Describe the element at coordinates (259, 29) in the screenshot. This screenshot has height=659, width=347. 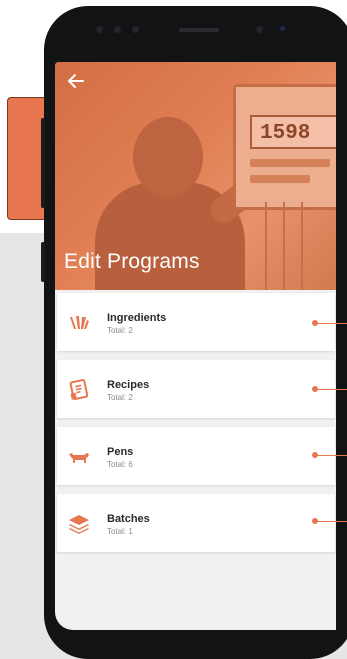
I see `front-camera` at that location.